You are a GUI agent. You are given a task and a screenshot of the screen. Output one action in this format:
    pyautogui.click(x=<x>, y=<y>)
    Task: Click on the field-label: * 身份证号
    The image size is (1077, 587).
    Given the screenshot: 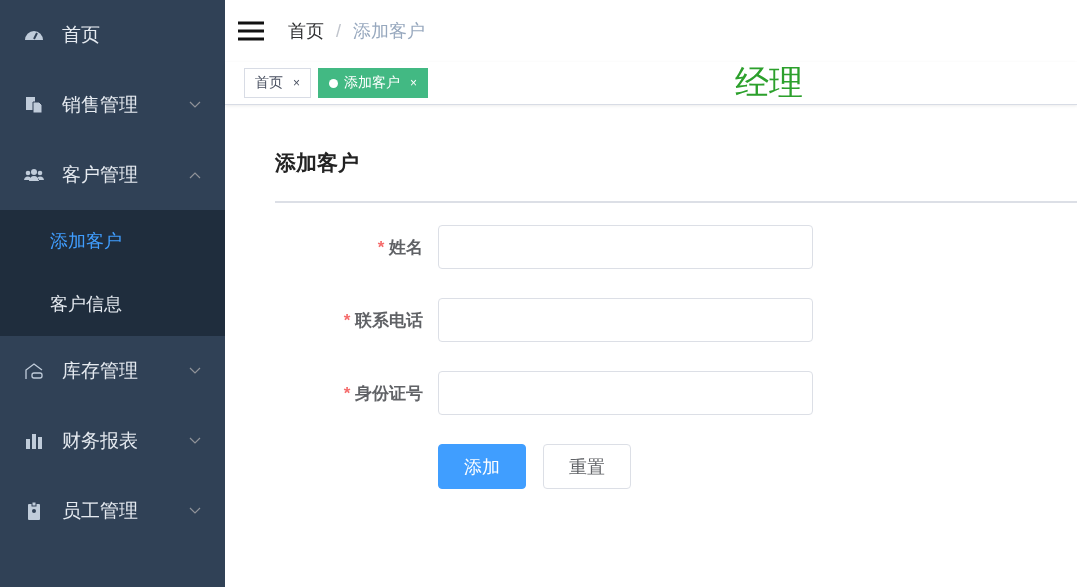 What is the action you would take?
    pyautogui.click(x=383, y=393)
    